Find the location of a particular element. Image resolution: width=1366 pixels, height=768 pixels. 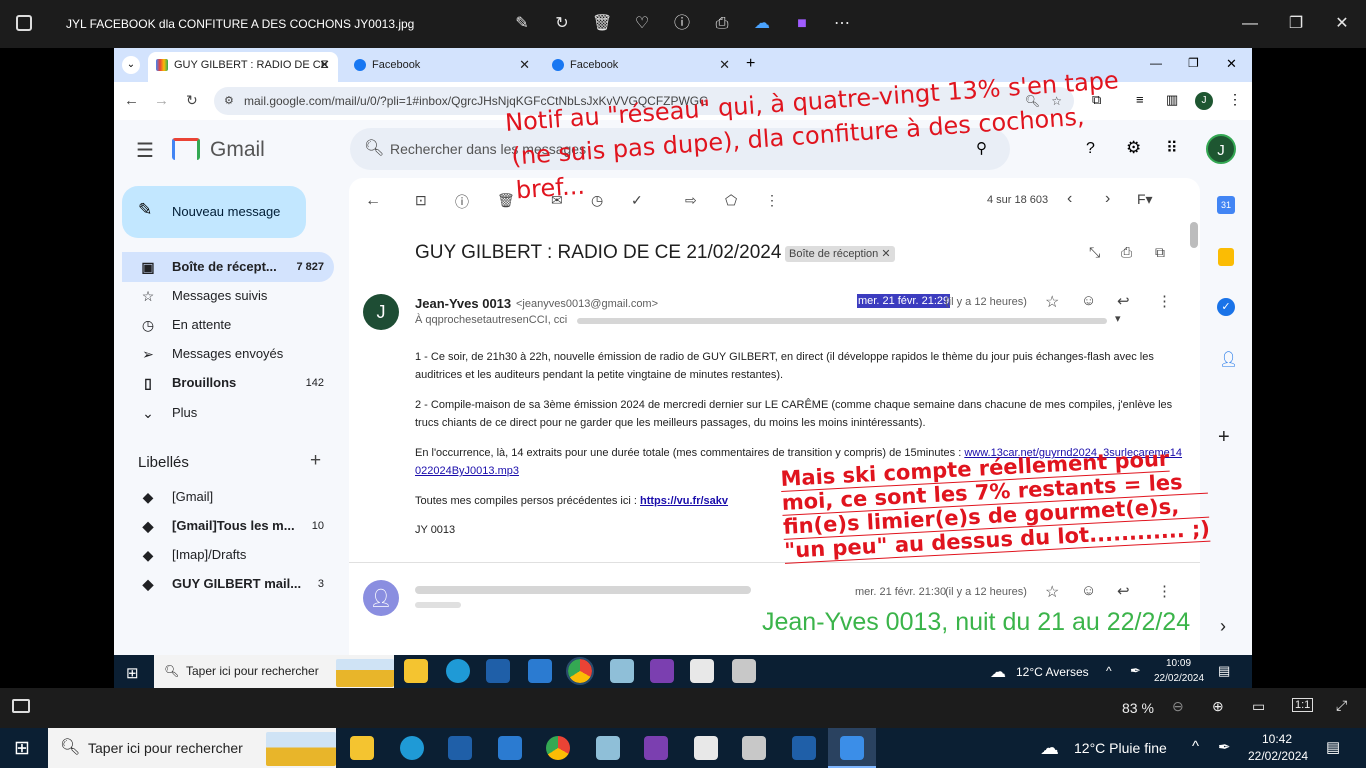

collapse-all-icon: ⤡ is located at coordinates (1094, 252).